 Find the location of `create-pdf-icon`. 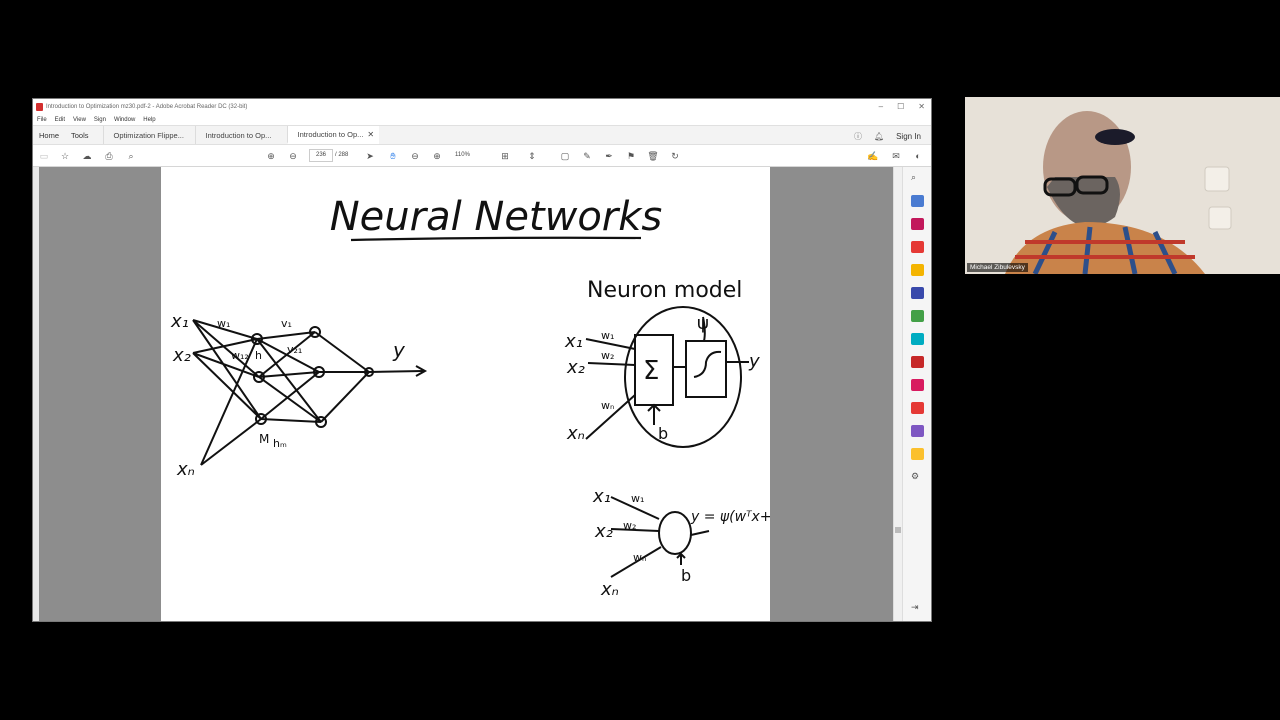

create-pdf-icon is located at coordinates (917, 224).